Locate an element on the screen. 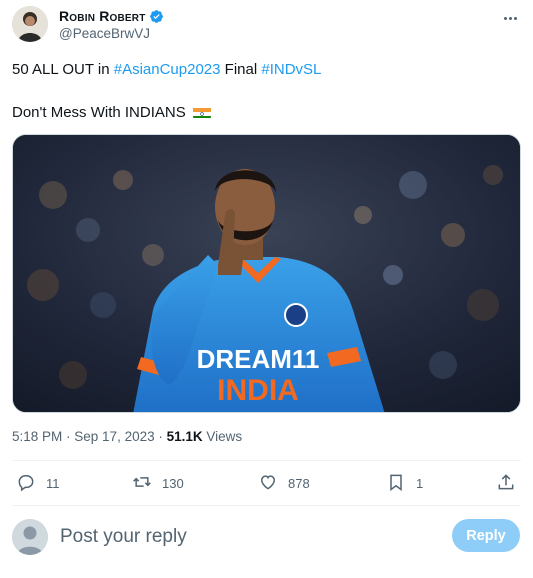 This screenshot has height=578, width=533. retweet-count: 130 is located at coordinates (173, 483).